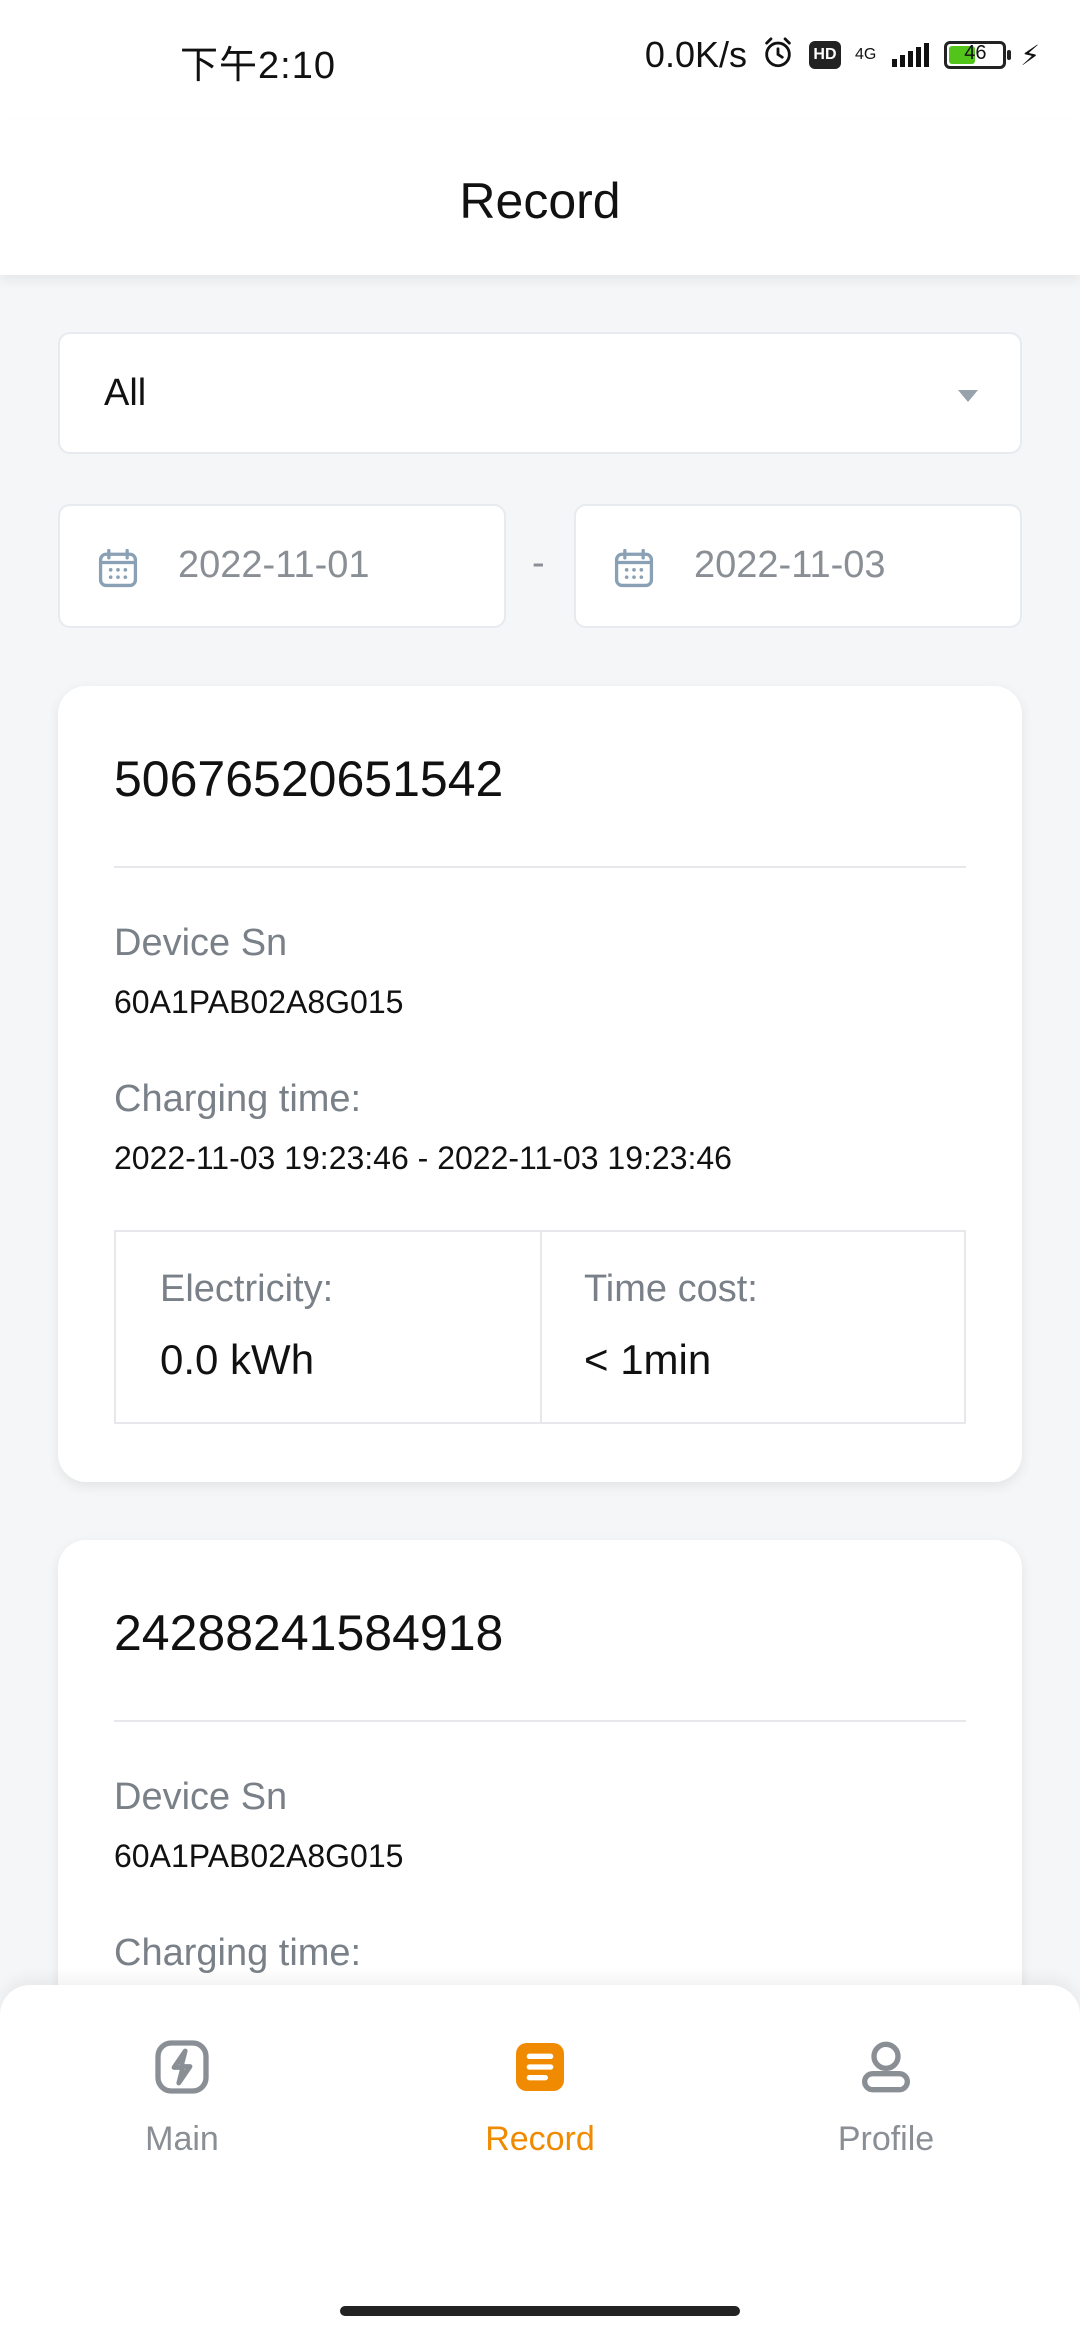 Image resolution: width=1080 pixels, height=2340 pixels. What do you see at coordinates (886, 2115) in the screenshot?
I see `nav-profile: Profile` at bounding box center [886, 2115].